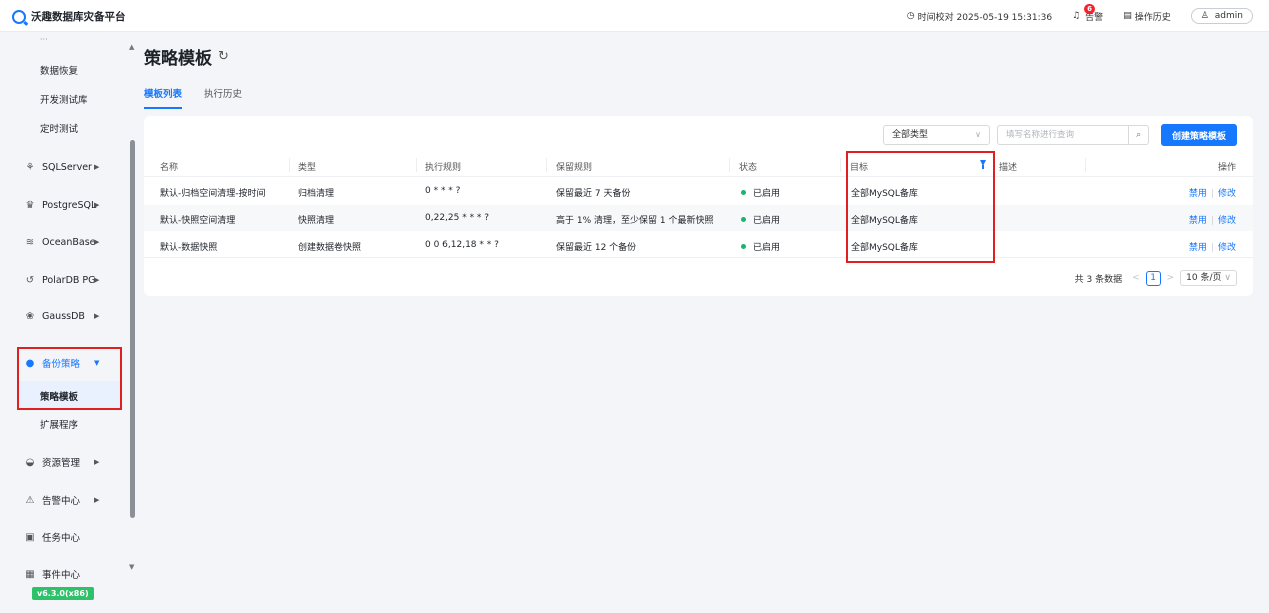 The height and width of the screenshot is (613, 1269). What do you see at coordinates (59, 424) in the screenshot?
I see `sidebar-item-extensions: 扩展程序` at bounding box center [59, 424].